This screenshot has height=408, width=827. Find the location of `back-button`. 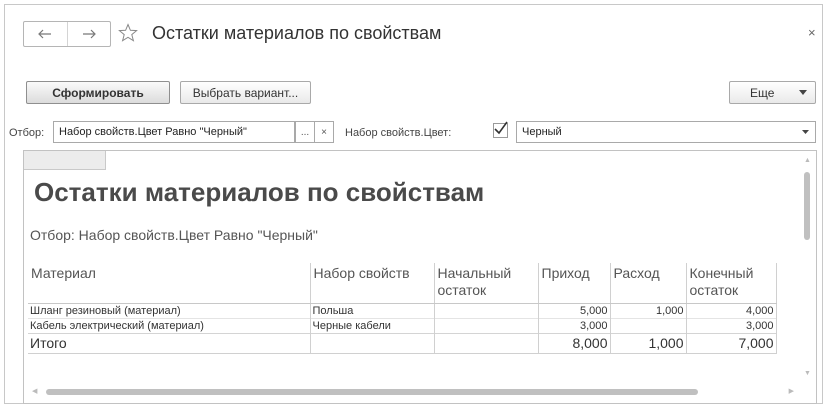

back-button is located at coordinates (45, 34).